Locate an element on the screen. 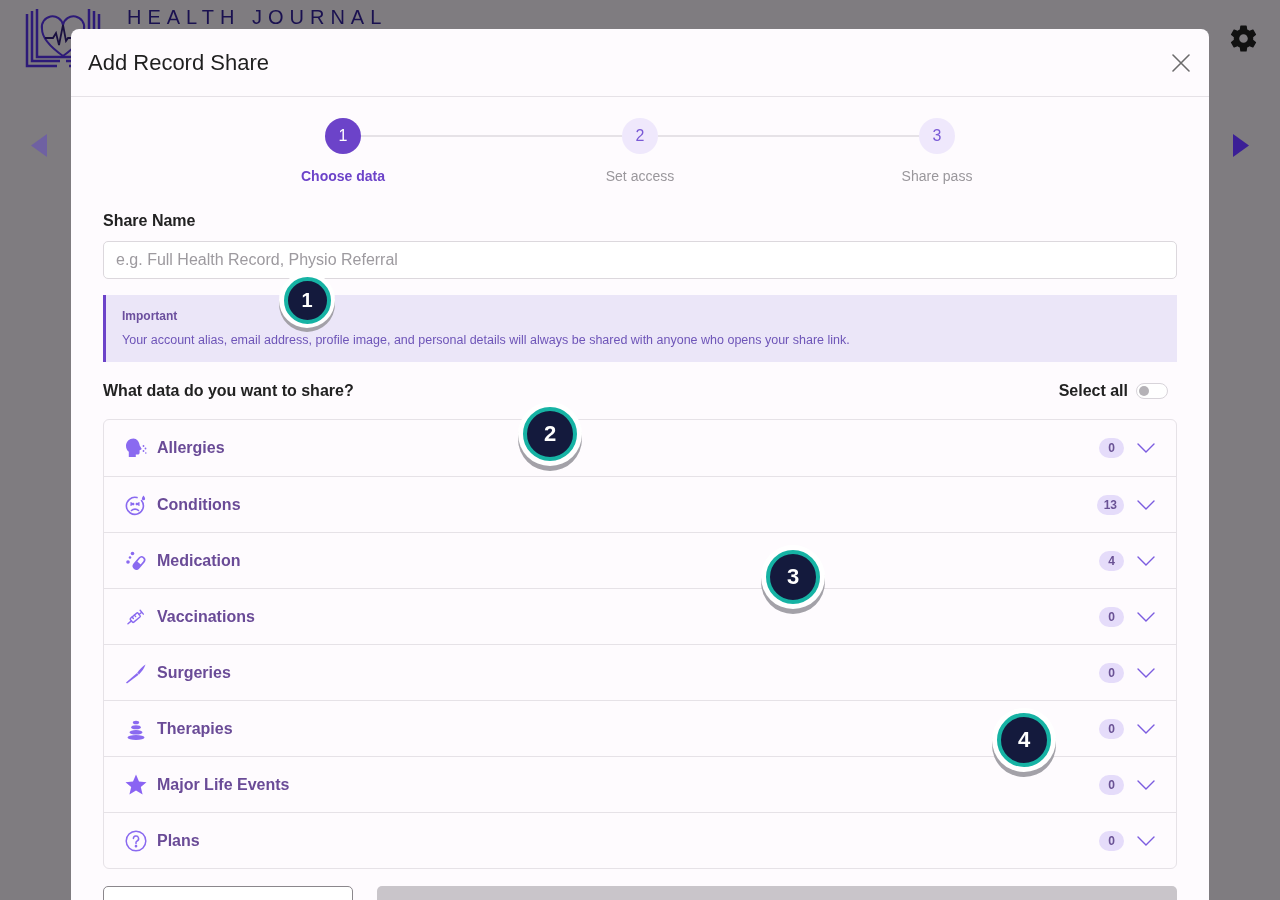 The width and height of the screenshot is (1280, 900). category-label: Surgeries is located at coordinates (194, 672).